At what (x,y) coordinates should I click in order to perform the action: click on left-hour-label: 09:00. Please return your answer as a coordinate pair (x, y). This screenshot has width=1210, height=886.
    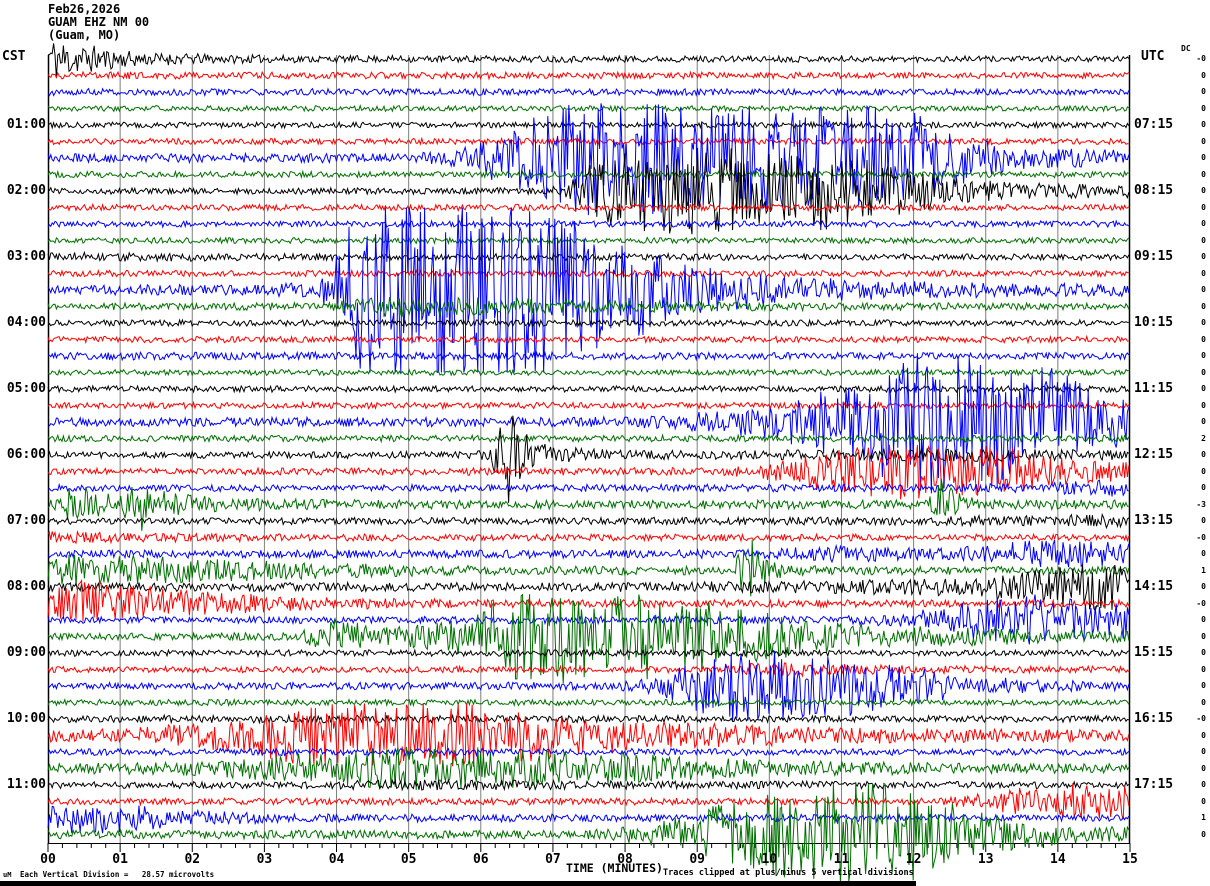
    Looking at the image, I should click on (26, 652).